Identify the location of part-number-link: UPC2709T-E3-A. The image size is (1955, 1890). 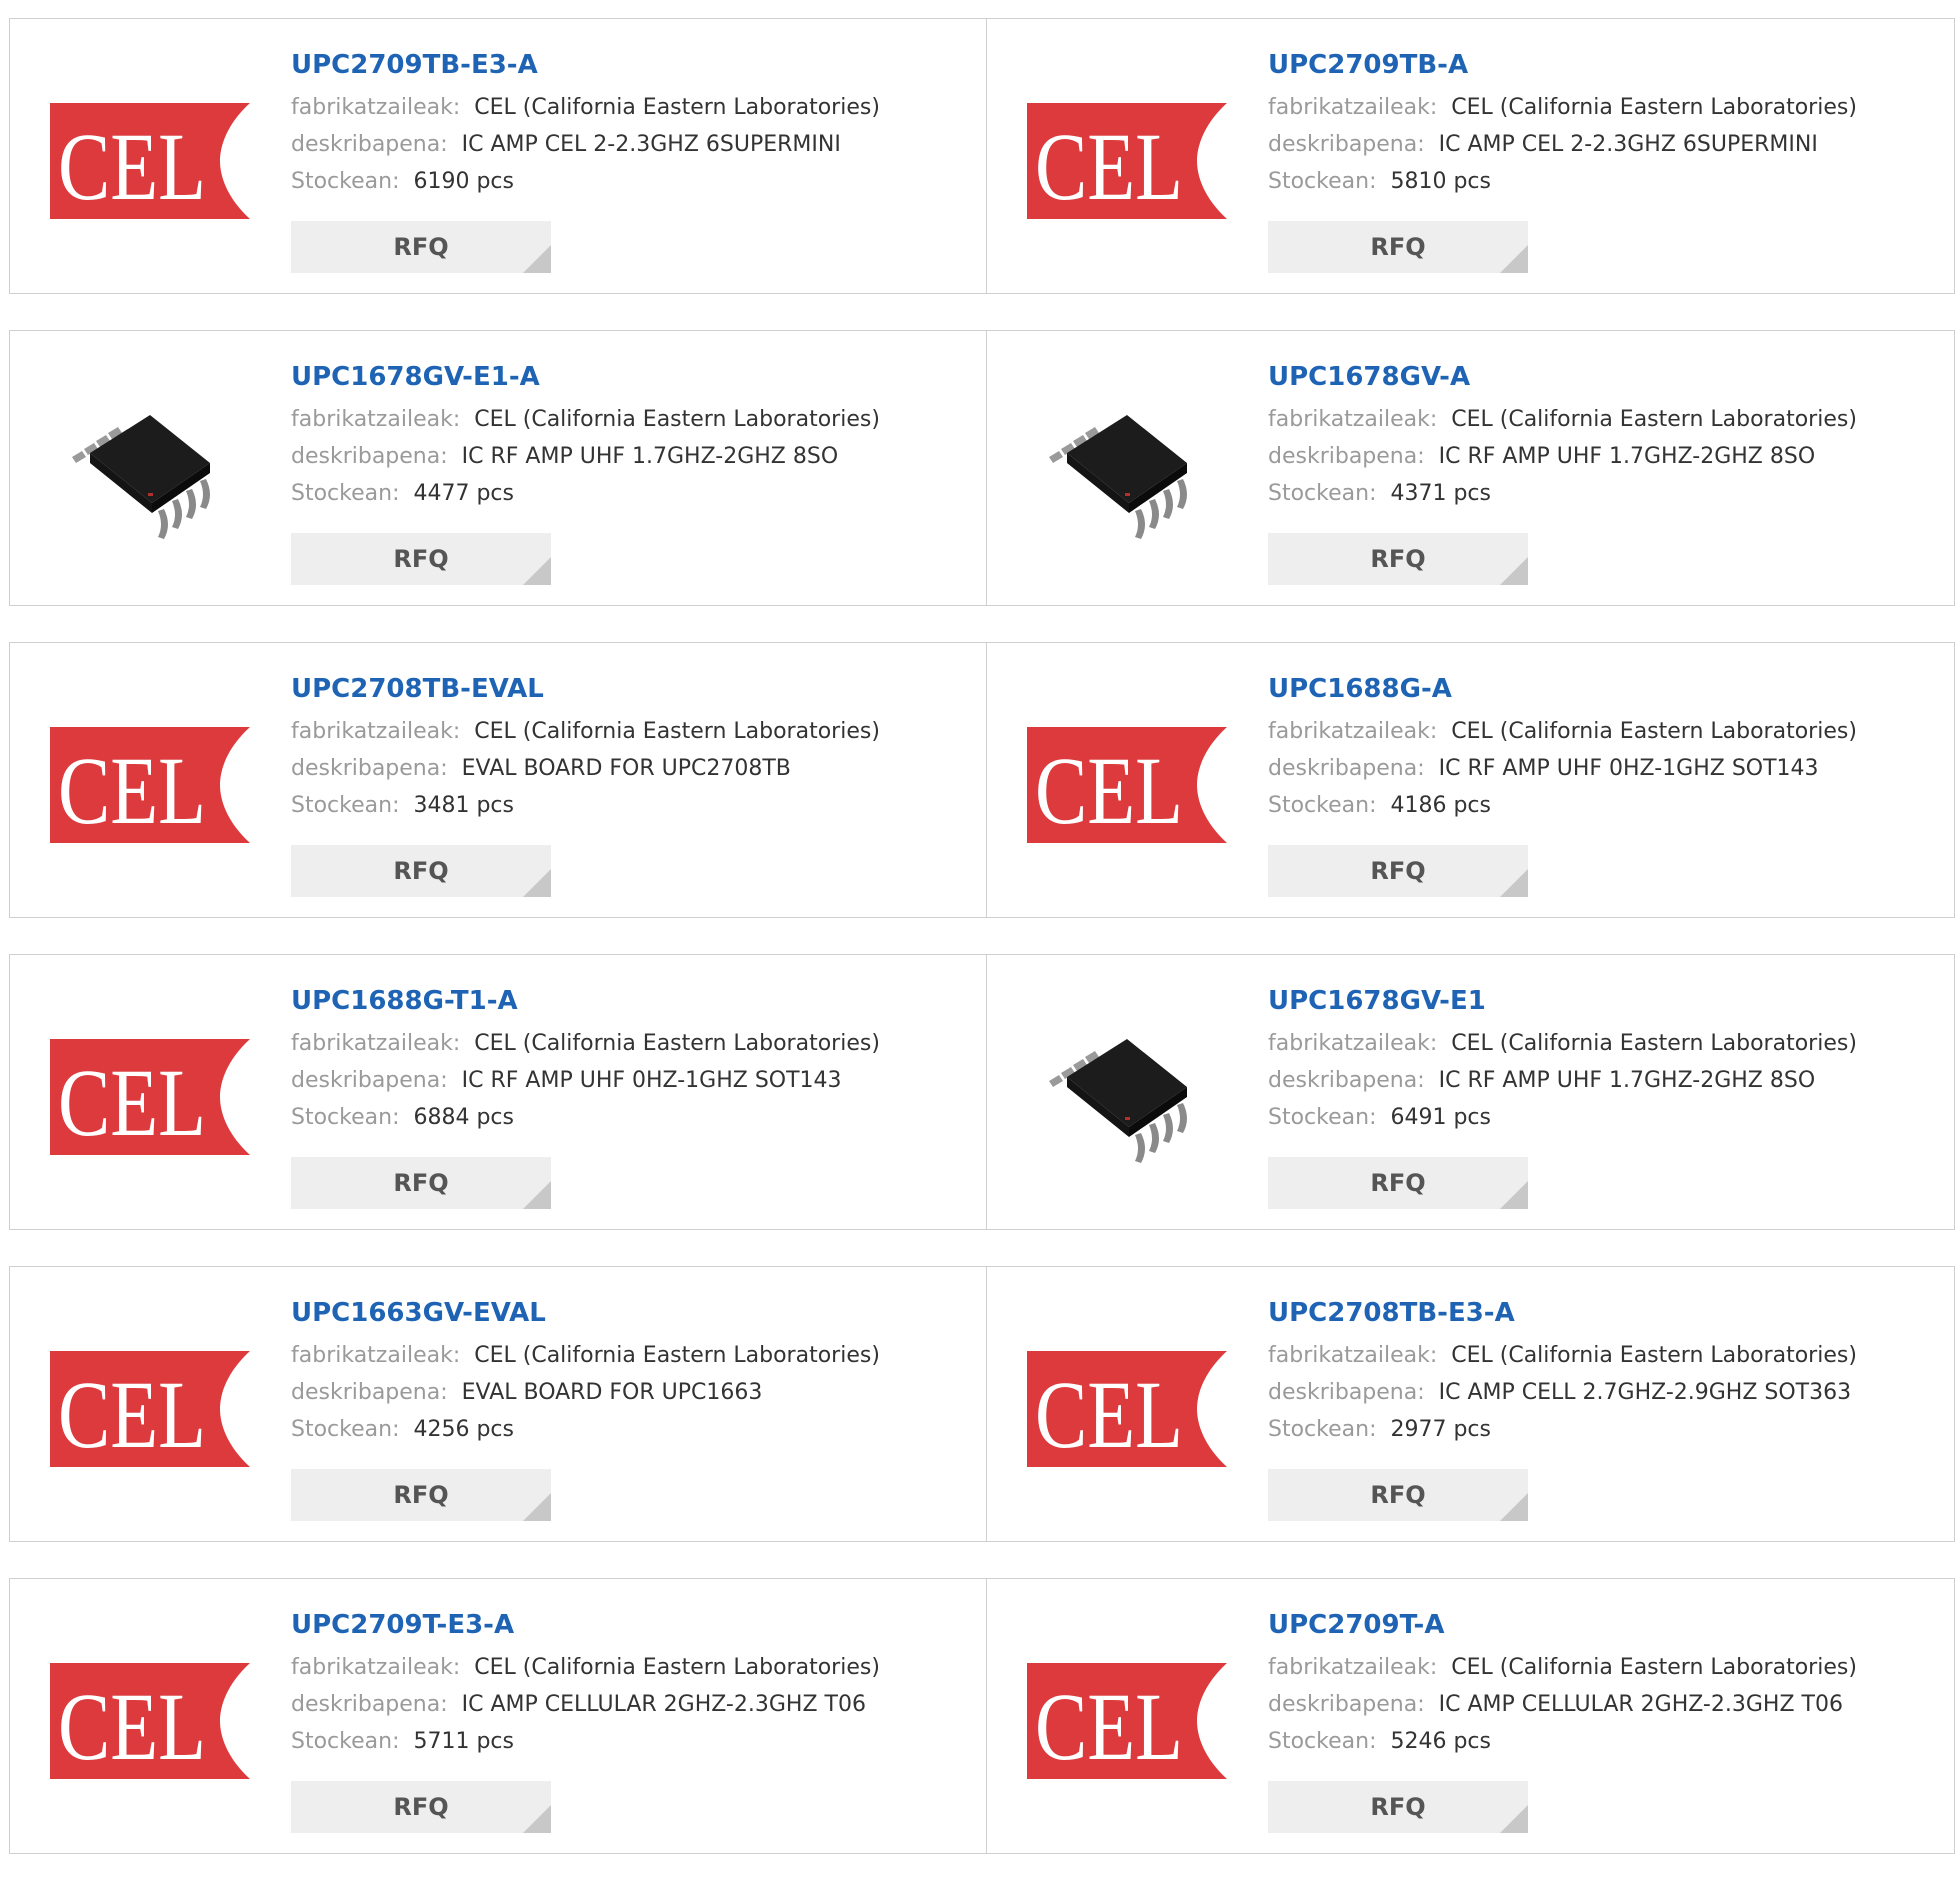
(633, 1625).